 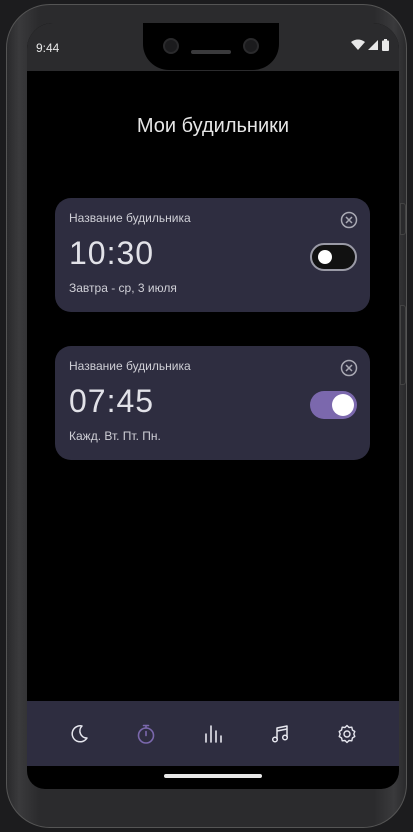 I want to click on earpiece-speaker, so click(x=211, y=52).